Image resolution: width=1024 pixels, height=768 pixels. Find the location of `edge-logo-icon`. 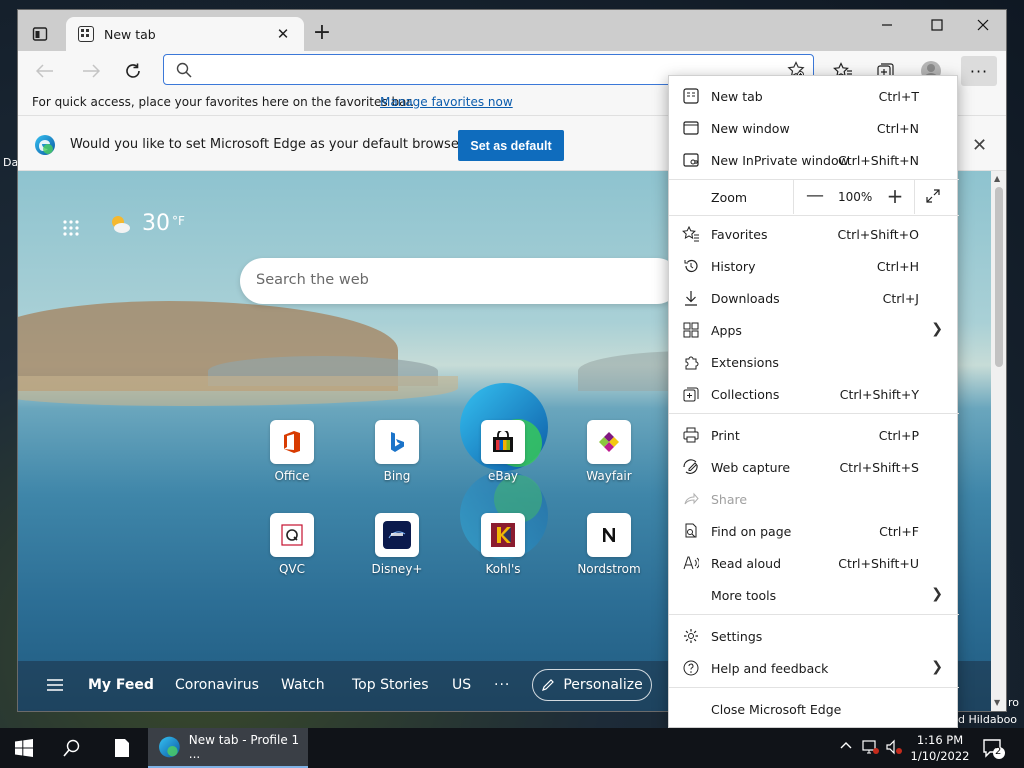

edge-logo-icon is located at coordinates (45, 145).